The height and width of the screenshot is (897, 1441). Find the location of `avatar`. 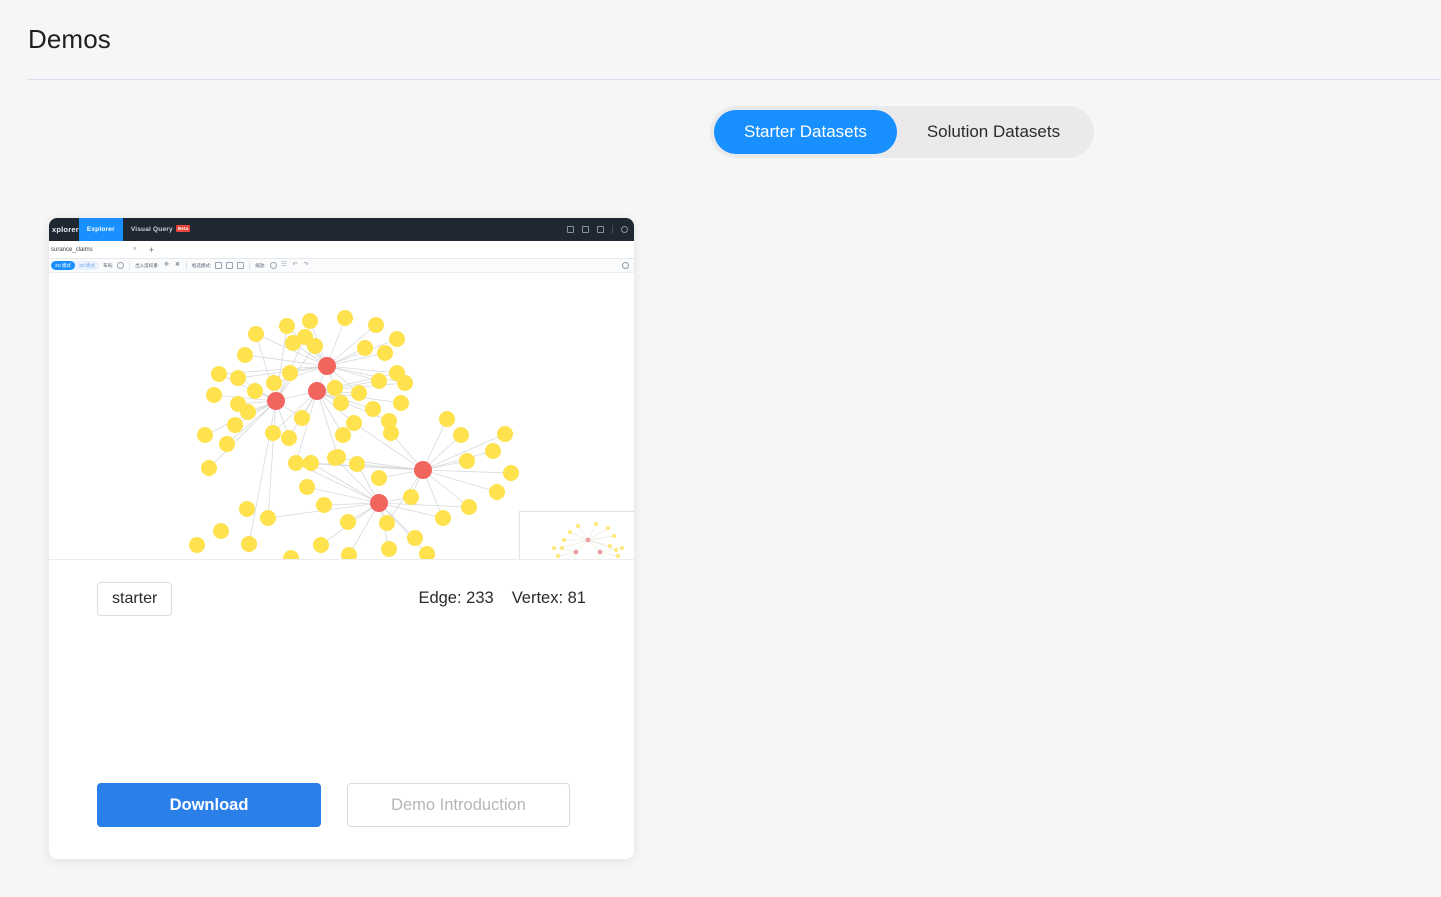

avatar is located at coordinates (624, 229).